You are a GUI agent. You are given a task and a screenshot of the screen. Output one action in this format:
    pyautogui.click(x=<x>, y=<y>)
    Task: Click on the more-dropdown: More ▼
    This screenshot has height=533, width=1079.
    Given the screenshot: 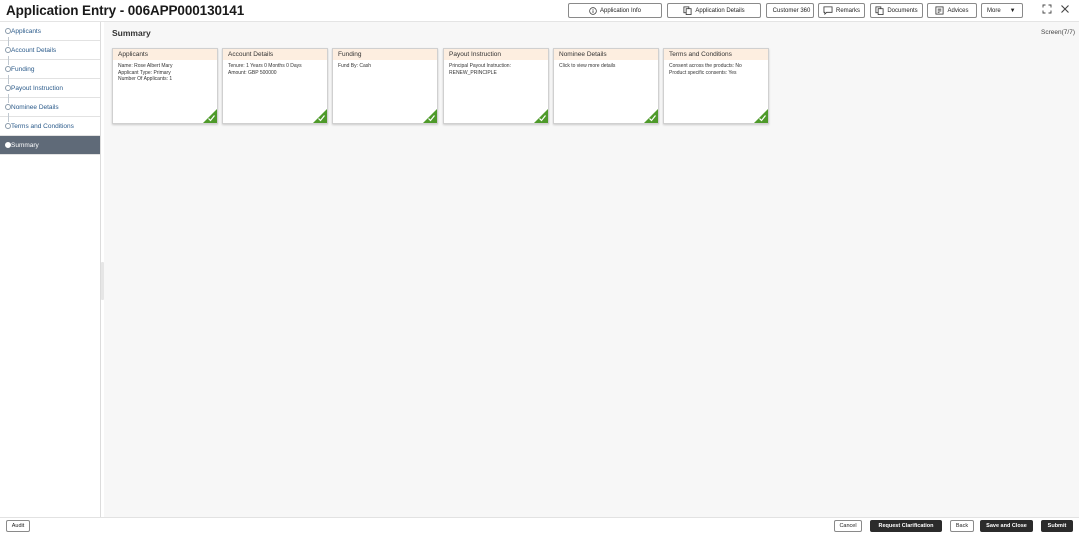 What is the action you would take?
    pyautogui.click(x=1002, y=10)
    